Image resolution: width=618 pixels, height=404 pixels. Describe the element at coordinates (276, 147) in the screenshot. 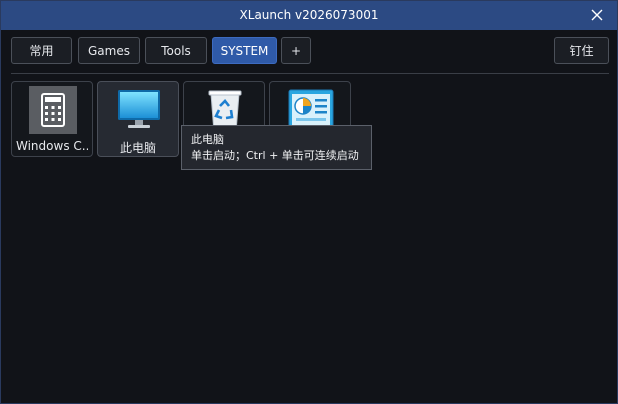

I see `tooltip: 此电脑 单击启动；Ctrl + 单击可连续启动` at that location.